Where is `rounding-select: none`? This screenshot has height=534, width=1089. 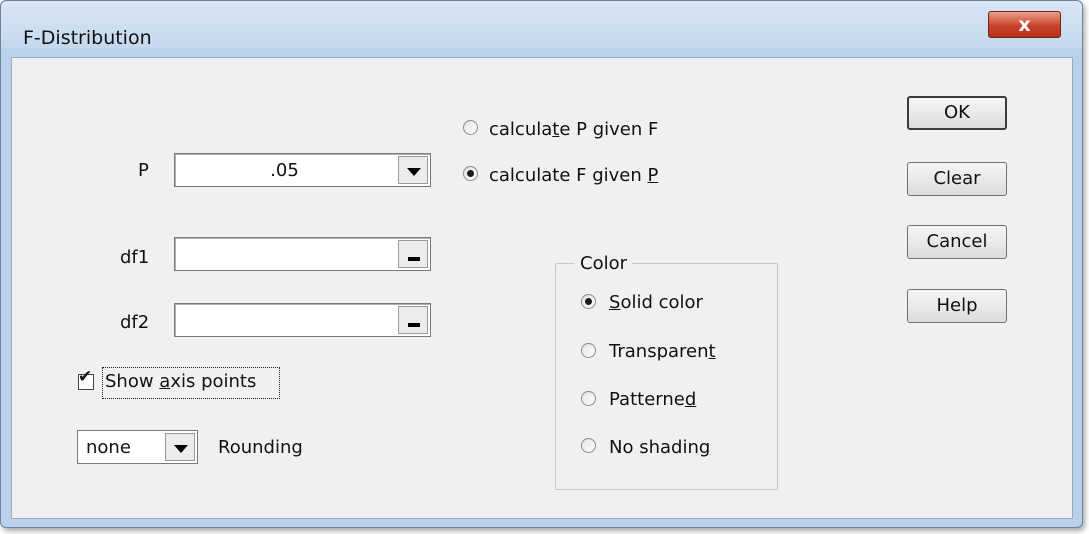
rounding-select: none is located at coordinates (137, 447).